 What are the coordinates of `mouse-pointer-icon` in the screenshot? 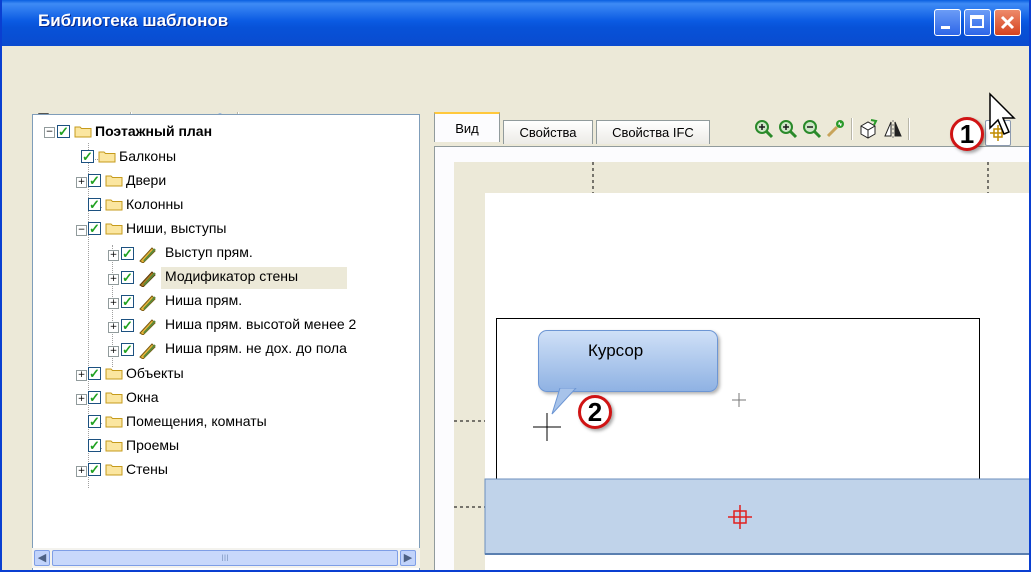 It's located at (1002, 113).